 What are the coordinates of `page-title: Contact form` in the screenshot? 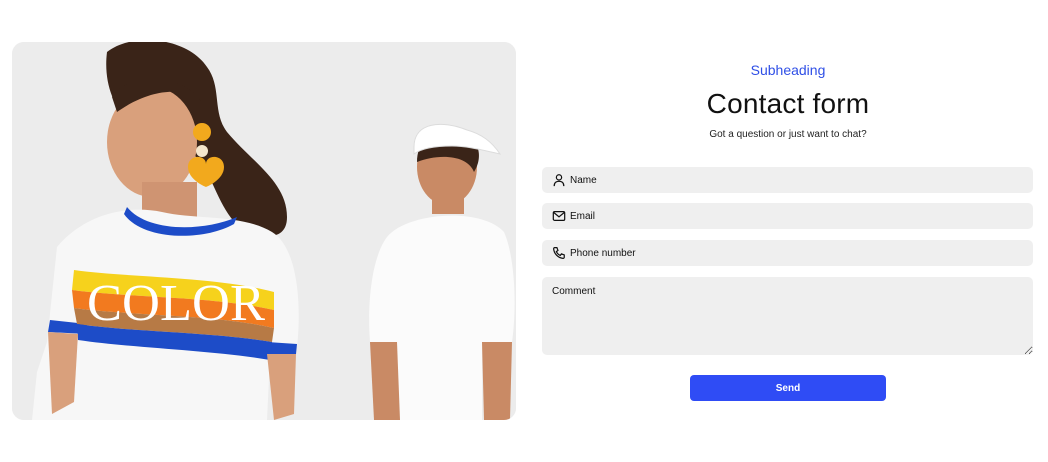 It's located at (788, 103).